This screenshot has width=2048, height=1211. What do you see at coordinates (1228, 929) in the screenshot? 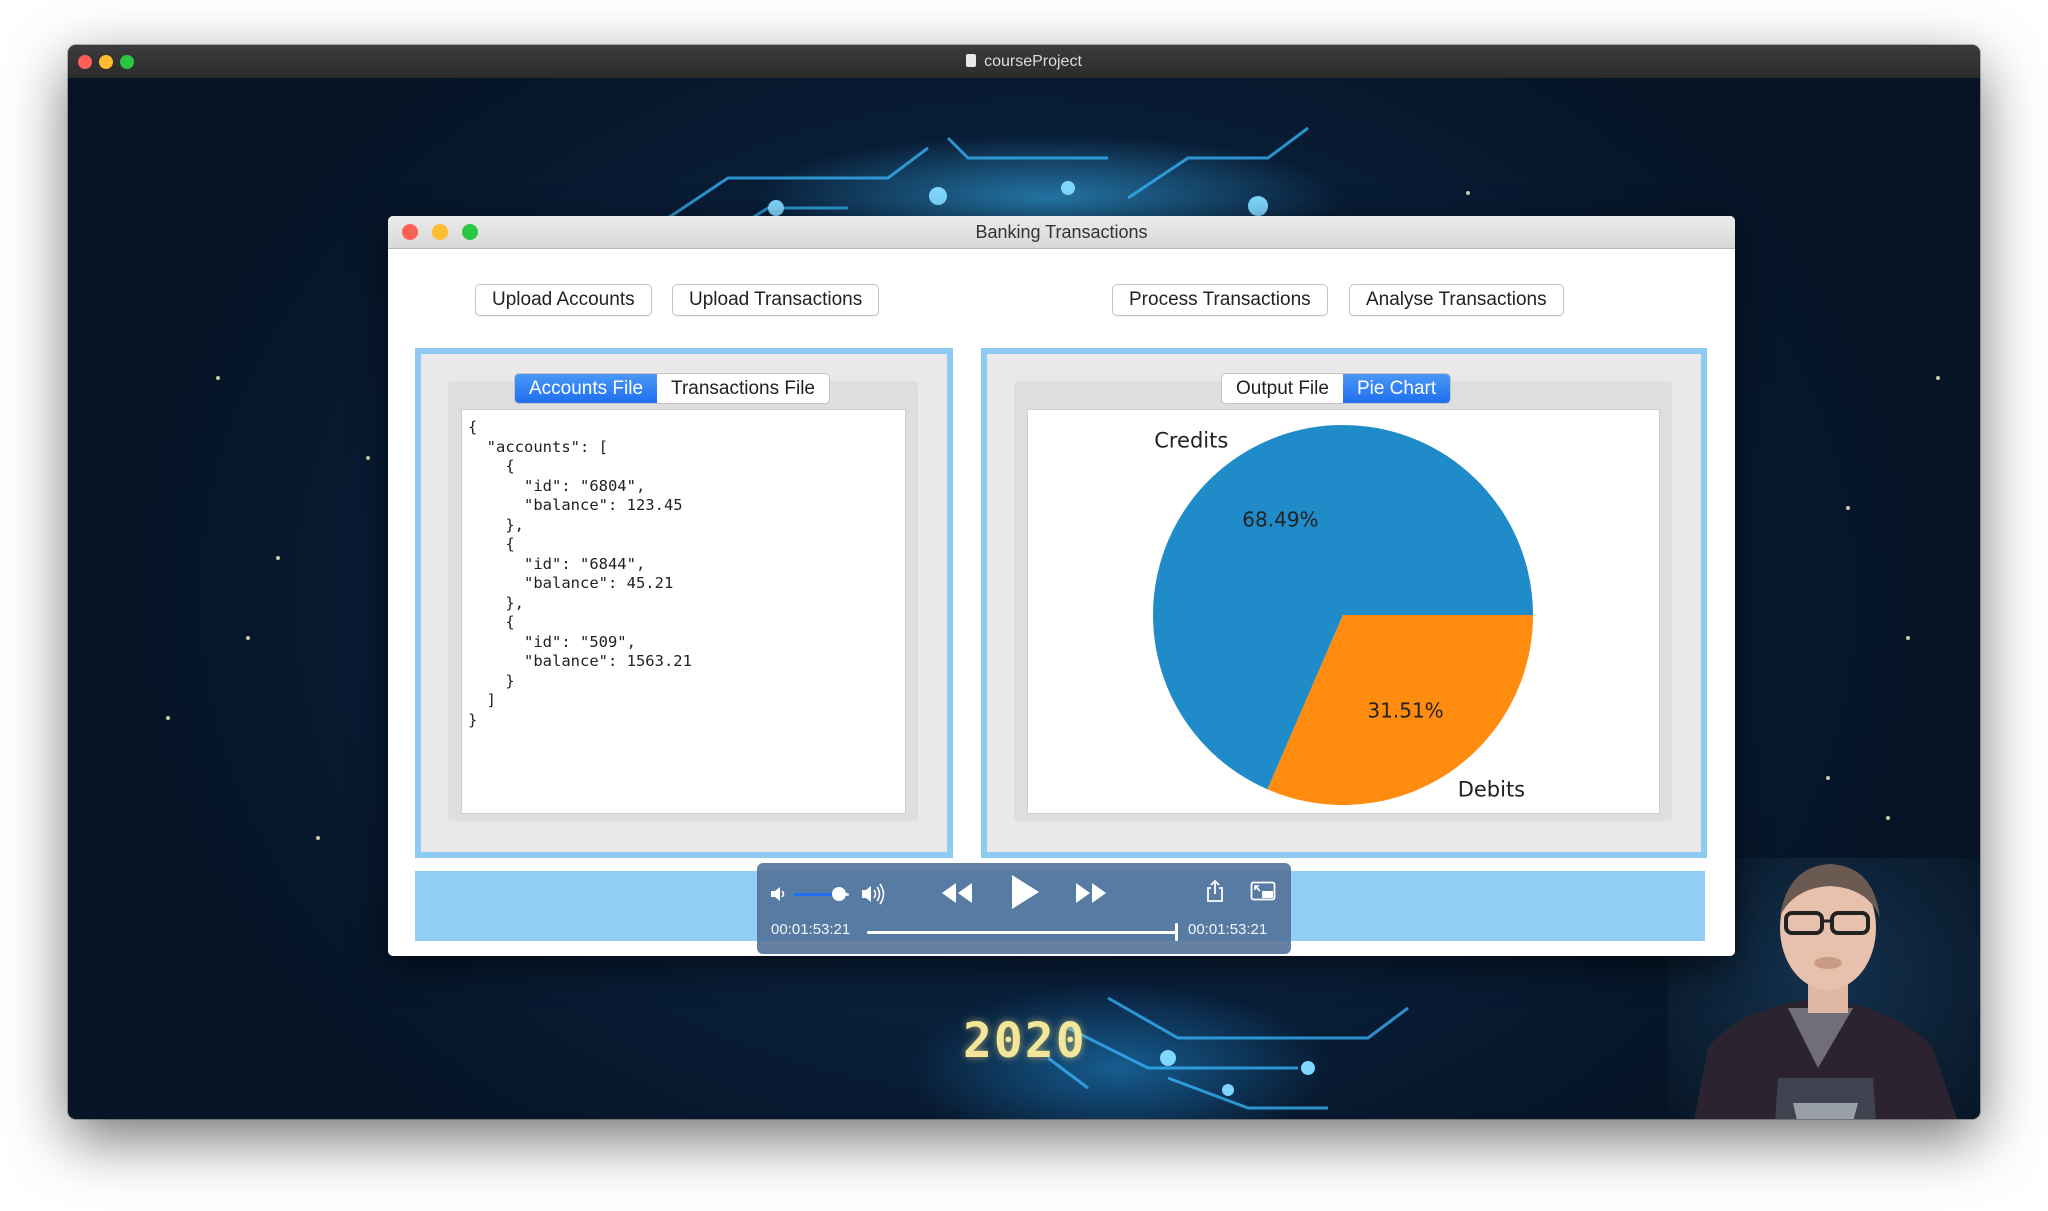
I see `remaining-time: 00:01:53:21` at bounding box center [1228, 929].